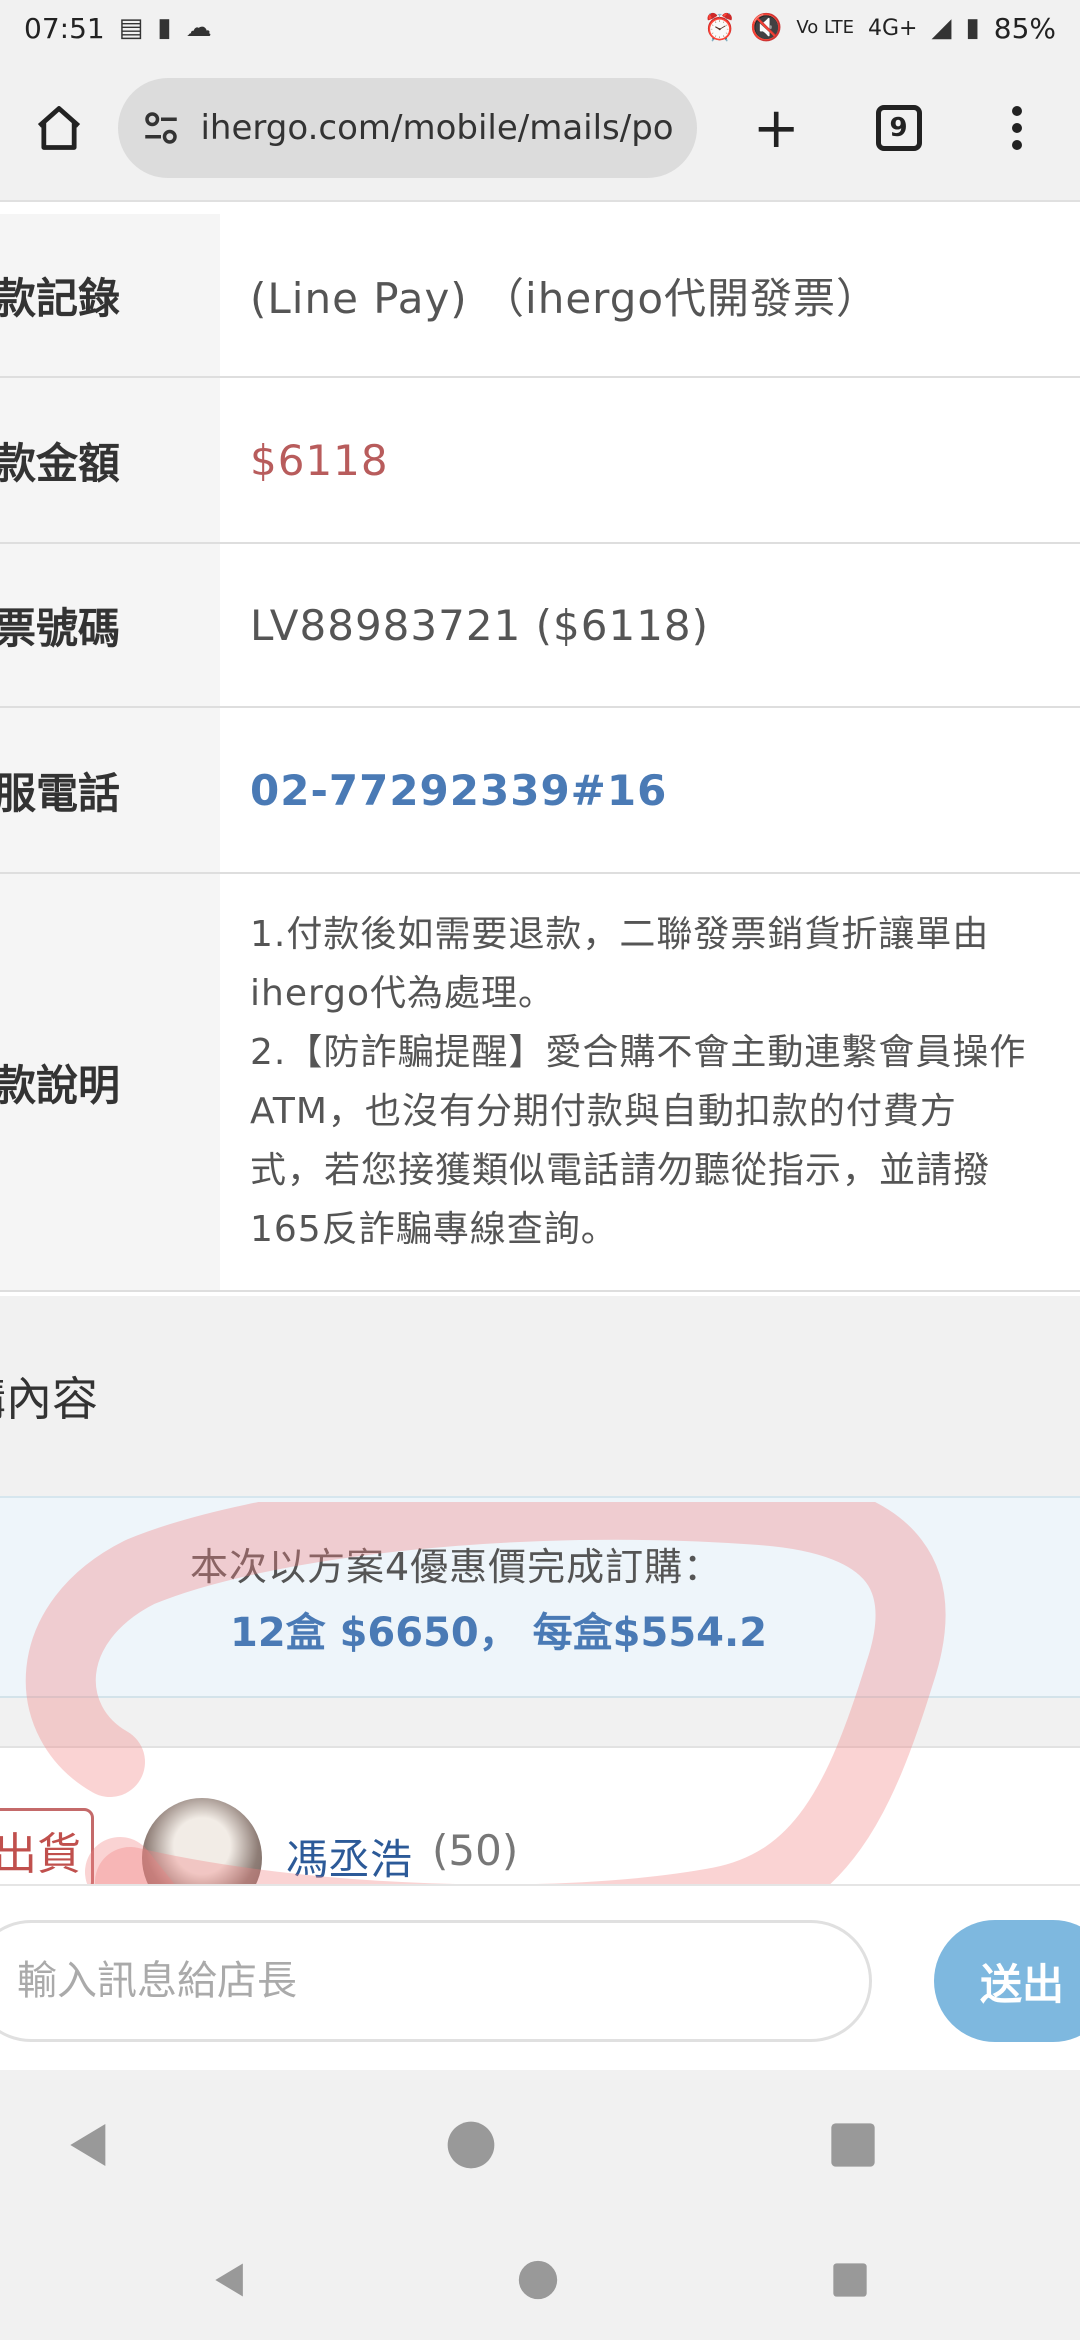  I want to click on avatar, so click(202, 1841).